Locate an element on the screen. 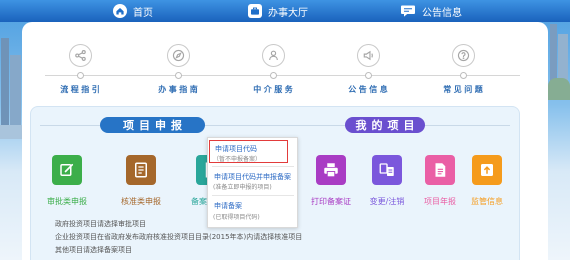  quick-link-label: 办事指南 is located at coordinates (179, 89).